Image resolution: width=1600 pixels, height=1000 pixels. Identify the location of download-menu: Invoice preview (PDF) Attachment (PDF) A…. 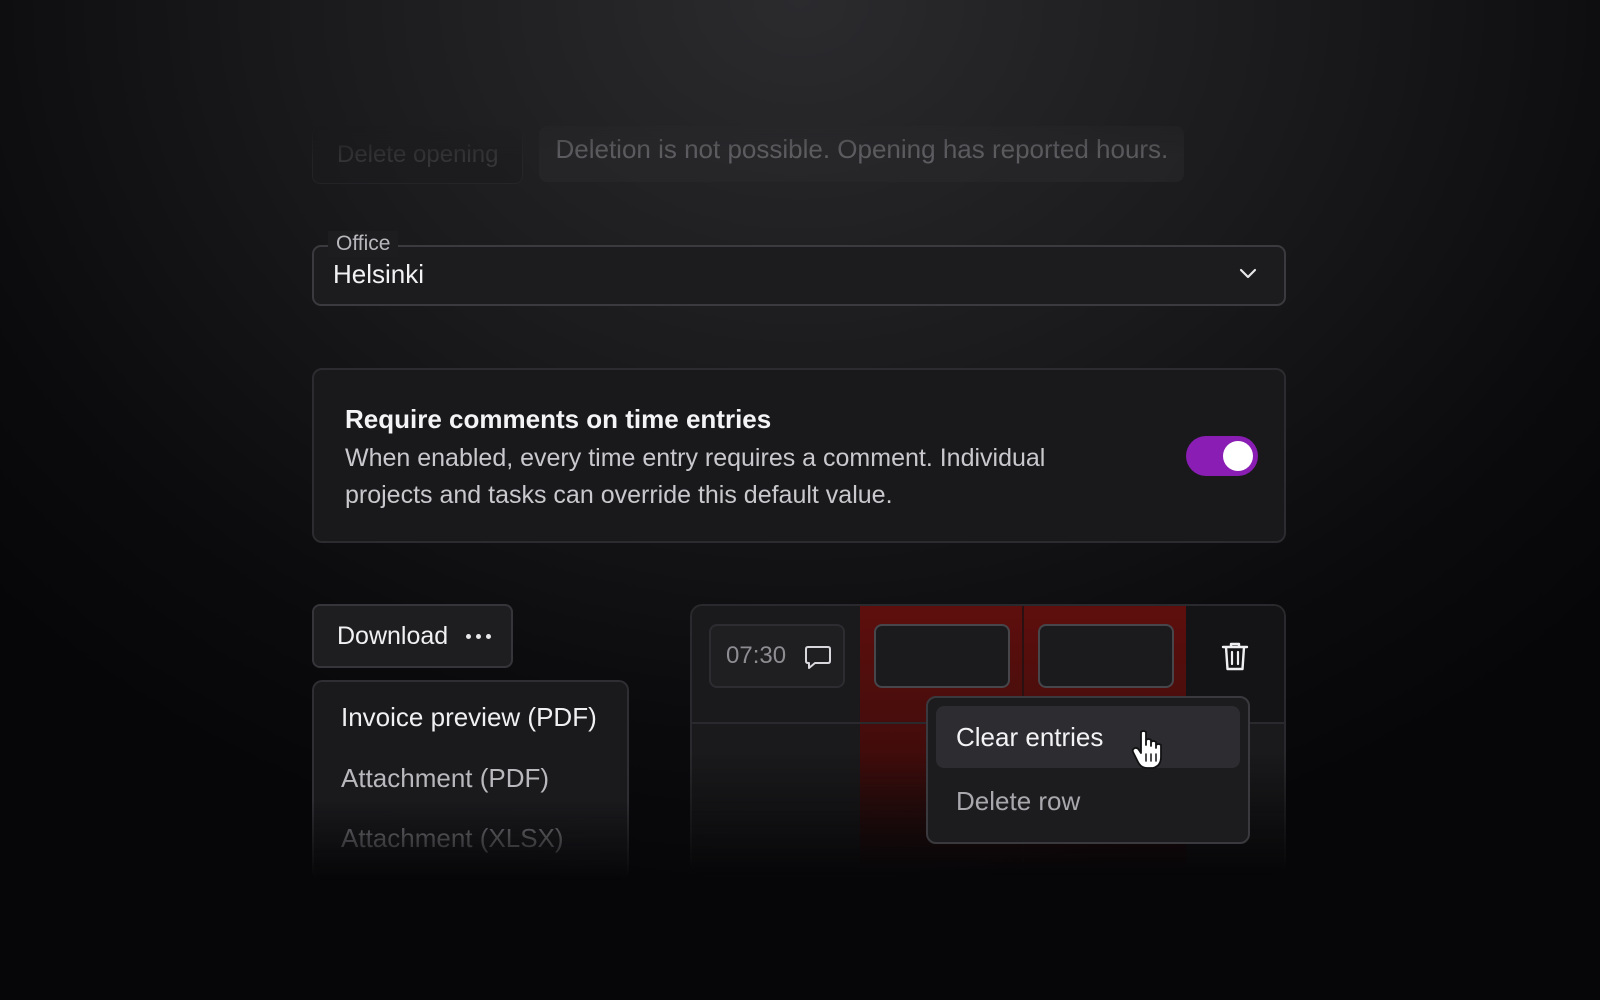
(470, 780).